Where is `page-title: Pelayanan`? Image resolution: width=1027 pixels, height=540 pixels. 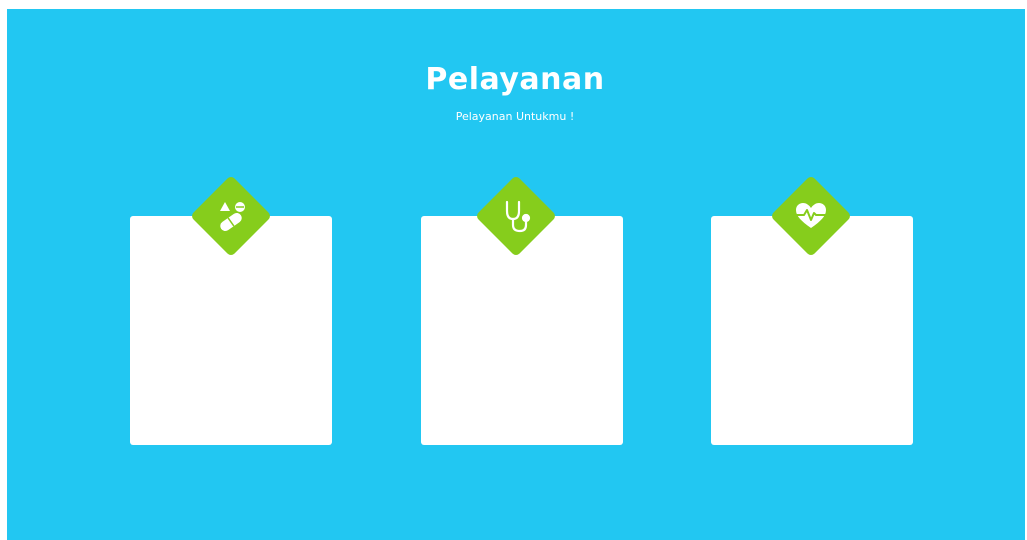
page-title: Pelayanan is located at coordinates (515, 79).